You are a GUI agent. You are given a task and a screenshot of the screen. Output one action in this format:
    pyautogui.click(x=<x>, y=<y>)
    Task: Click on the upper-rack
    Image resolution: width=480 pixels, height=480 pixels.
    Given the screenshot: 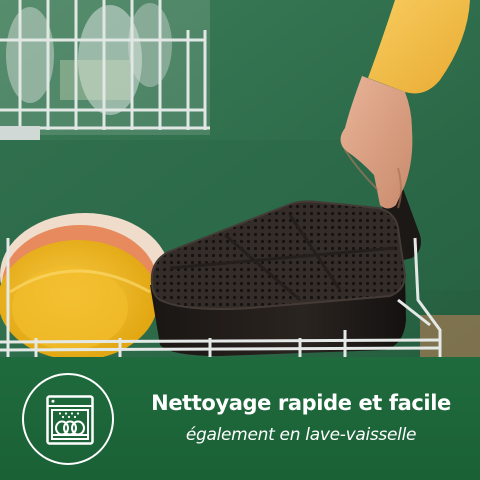 What is the action you would take?
    pyautogui.click(x=105, y=70)
    